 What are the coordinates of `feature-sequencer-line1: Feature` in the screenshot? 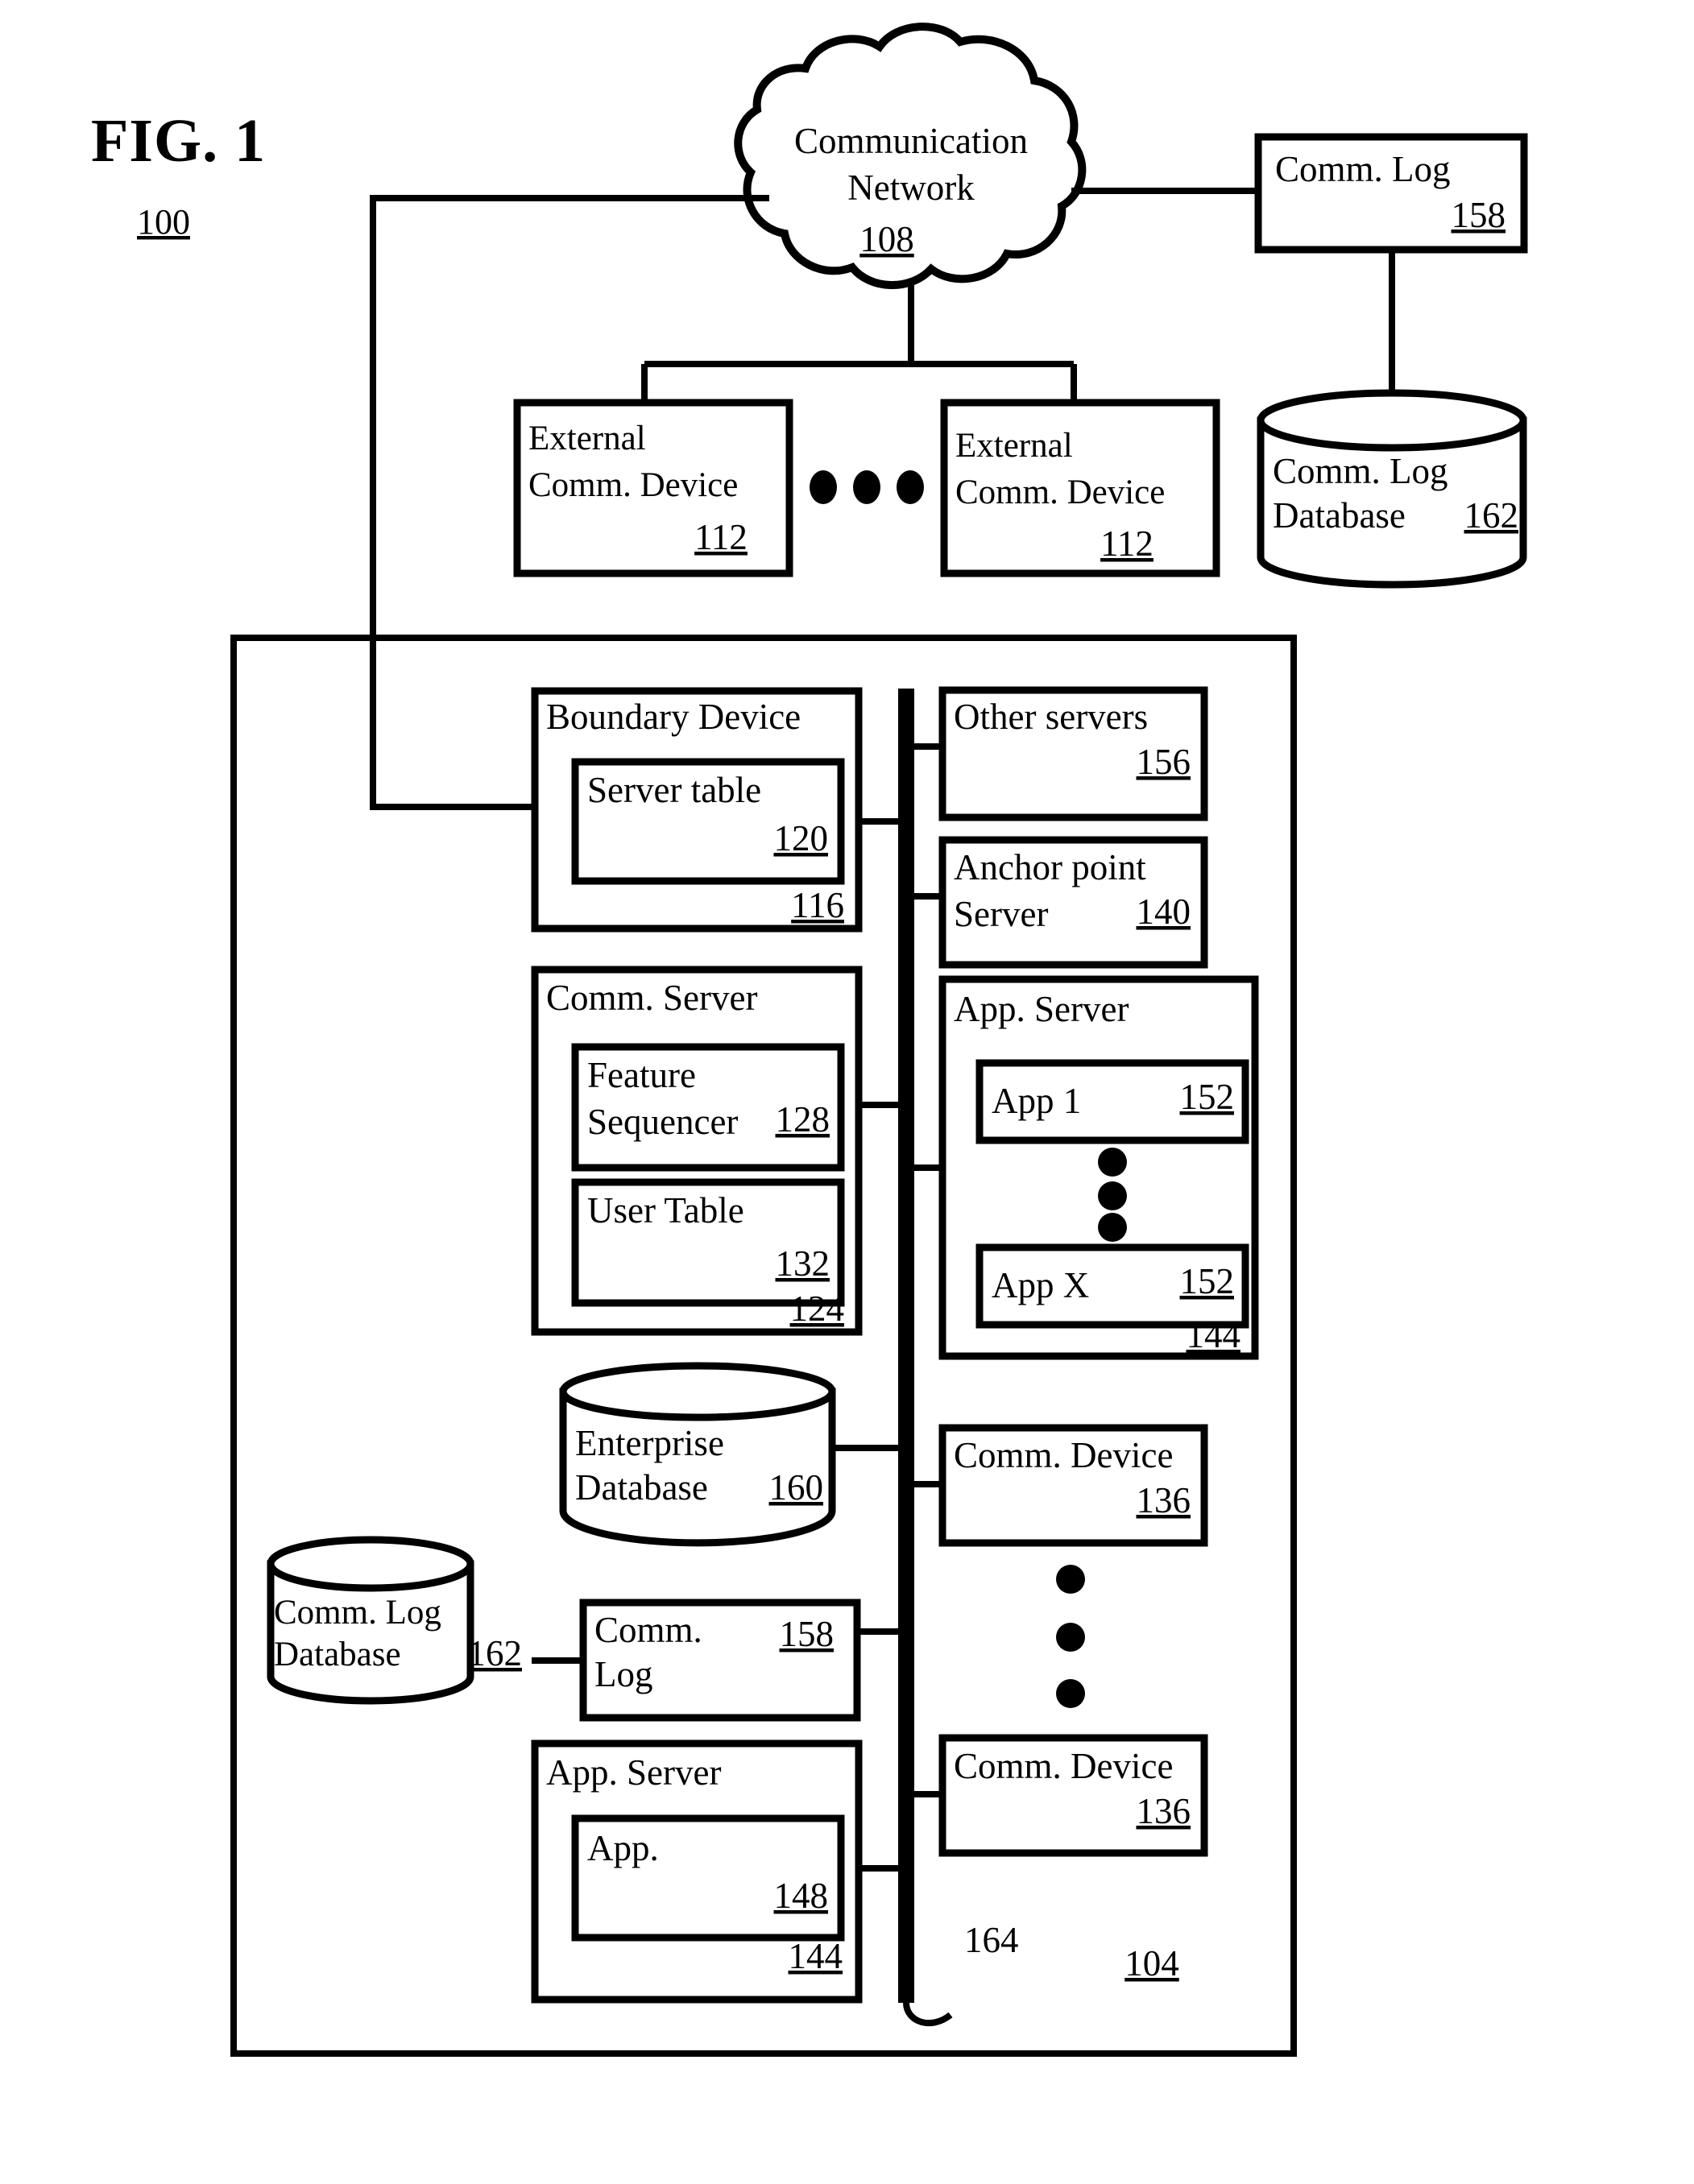 It's located at (641, 1075).